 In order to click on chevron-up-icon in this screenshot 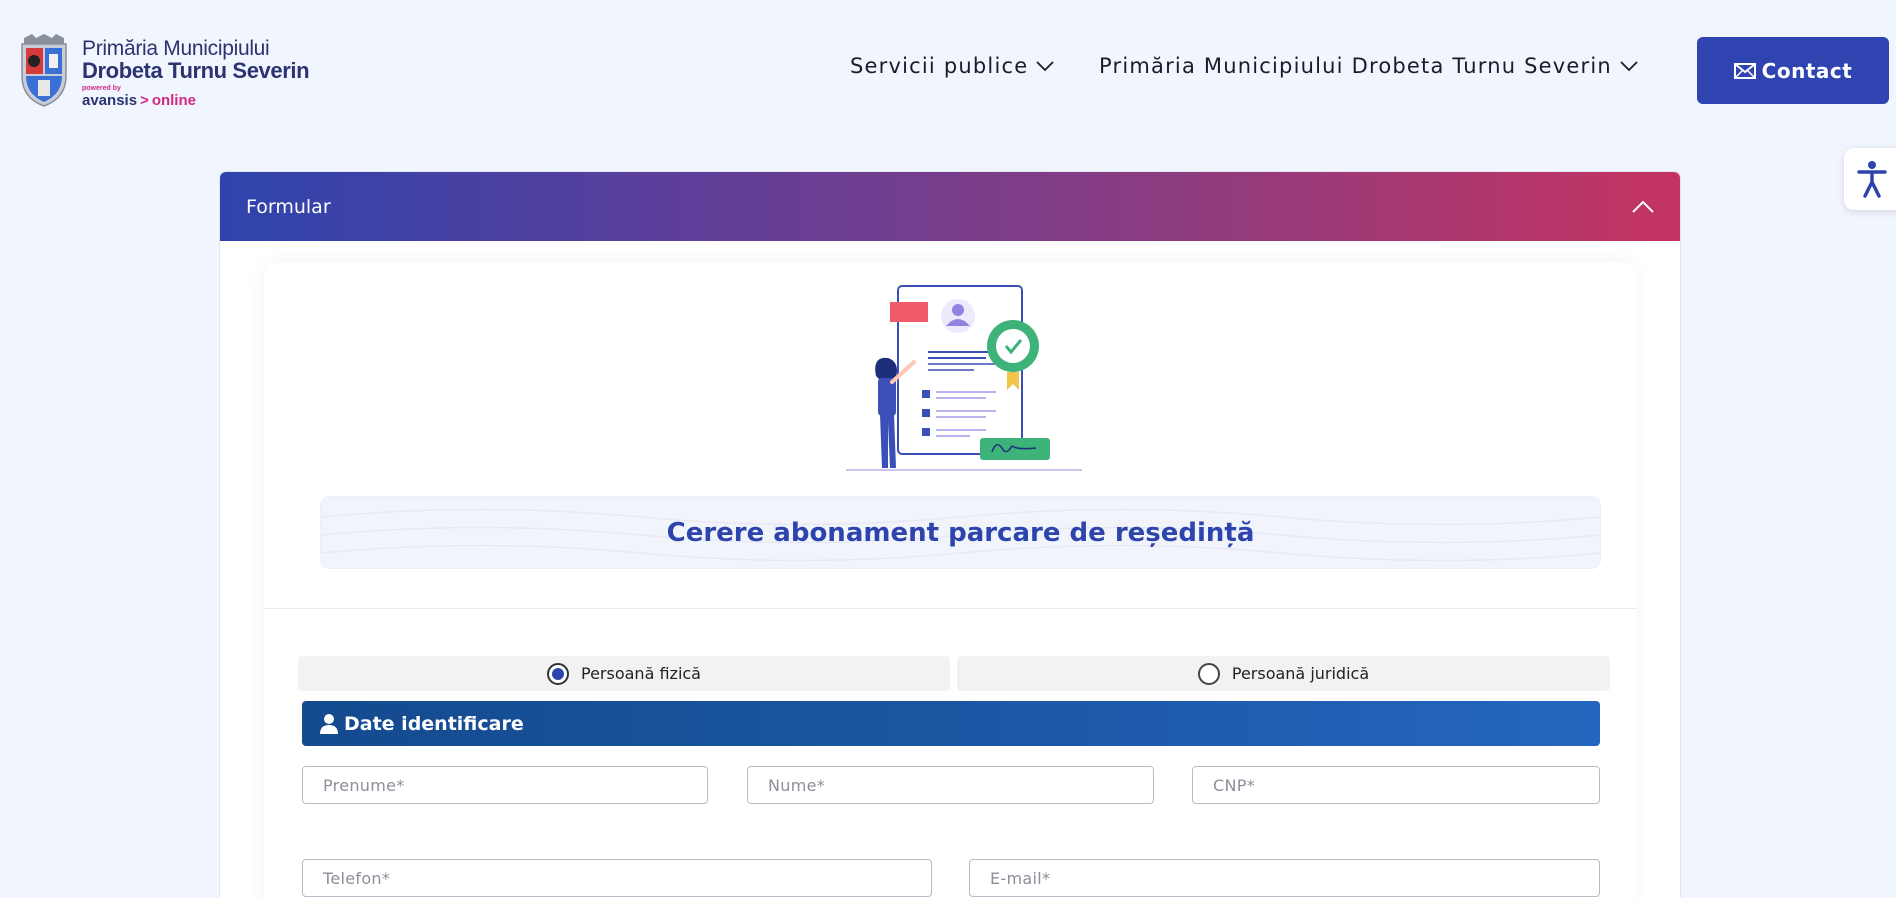, I will do `click(1643, 207)`.